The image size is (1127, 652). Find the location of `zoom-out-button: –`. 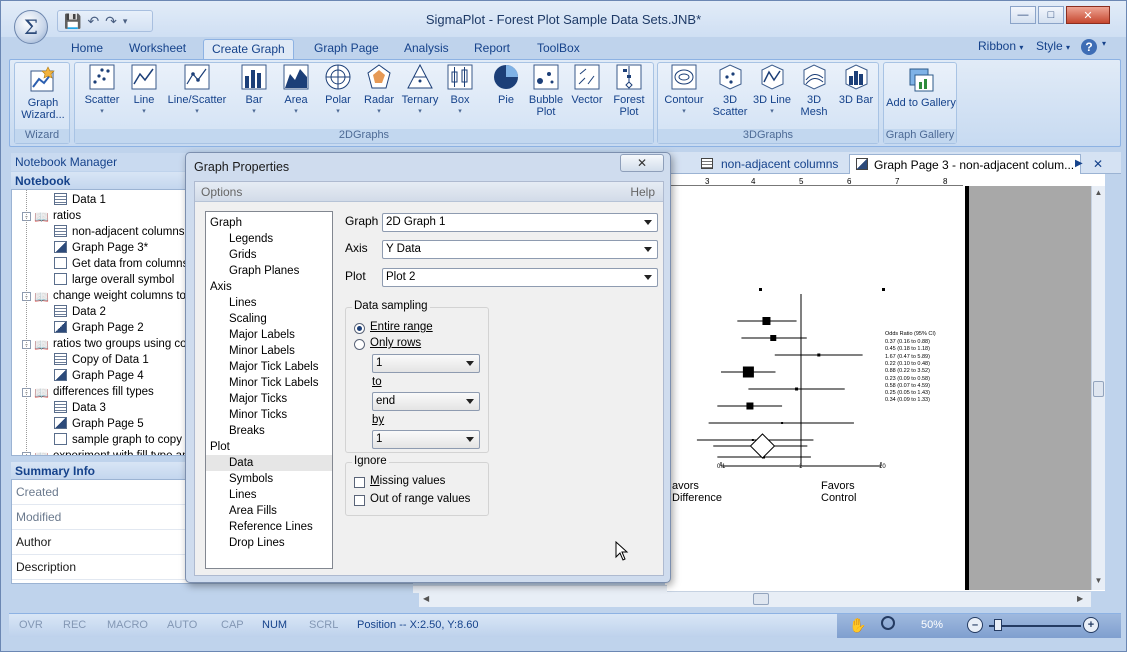

zoom-out-button: – is located at coordinates (975, 625).